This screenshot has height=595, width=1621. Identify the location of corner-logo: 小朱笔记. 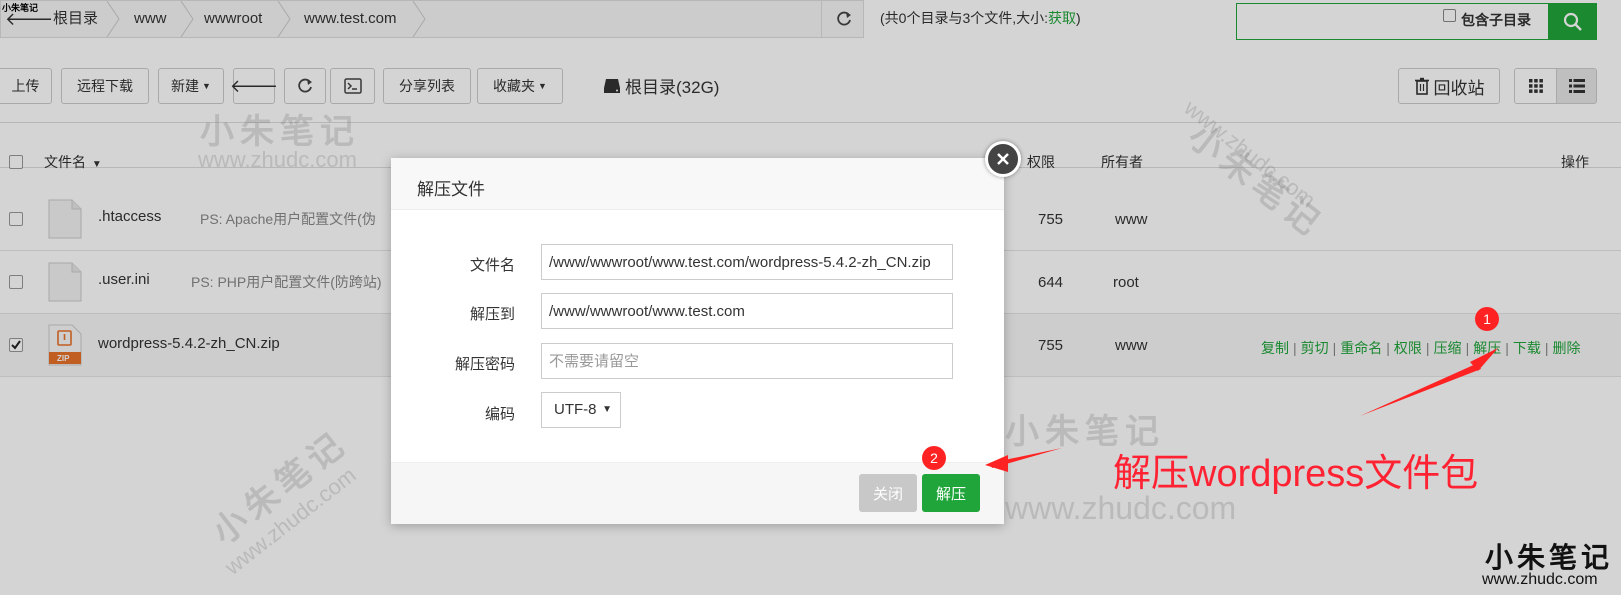
(1549, 557).